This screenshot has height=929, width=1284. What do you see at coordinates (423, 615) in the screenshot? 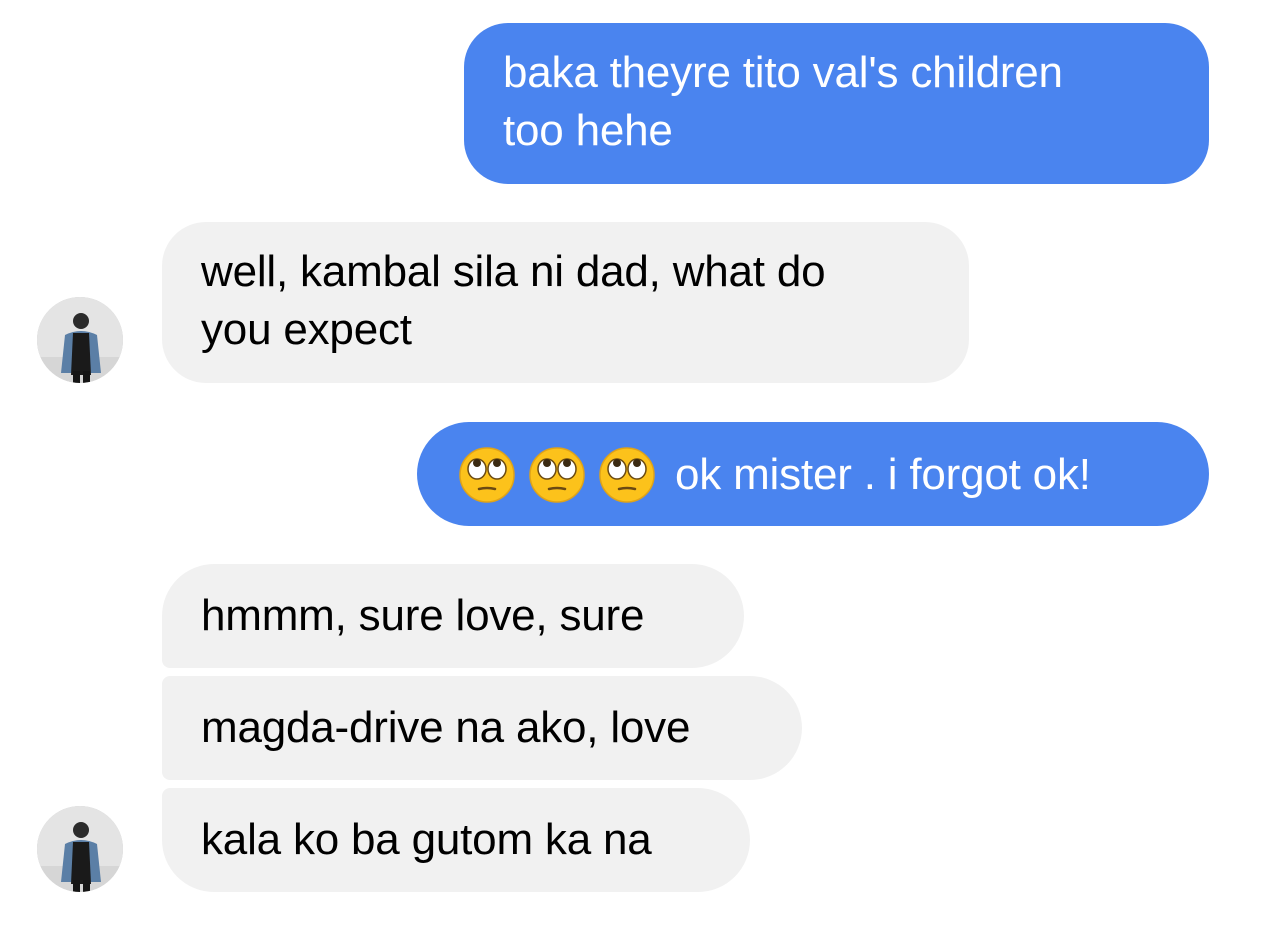
I see `message-text: hmmm, sure love, sure` at bounding box center [423, 615].